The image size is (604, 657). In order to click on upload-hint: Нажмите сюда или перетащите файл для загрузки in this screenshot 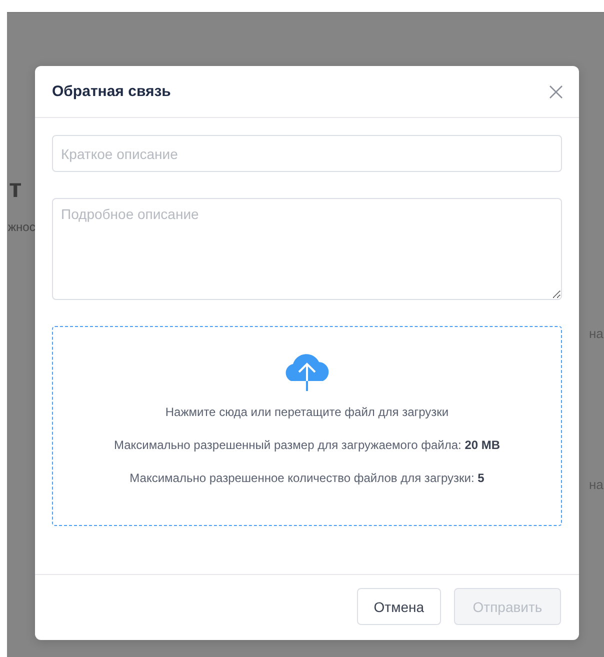, I will do `click(307, 412)`.